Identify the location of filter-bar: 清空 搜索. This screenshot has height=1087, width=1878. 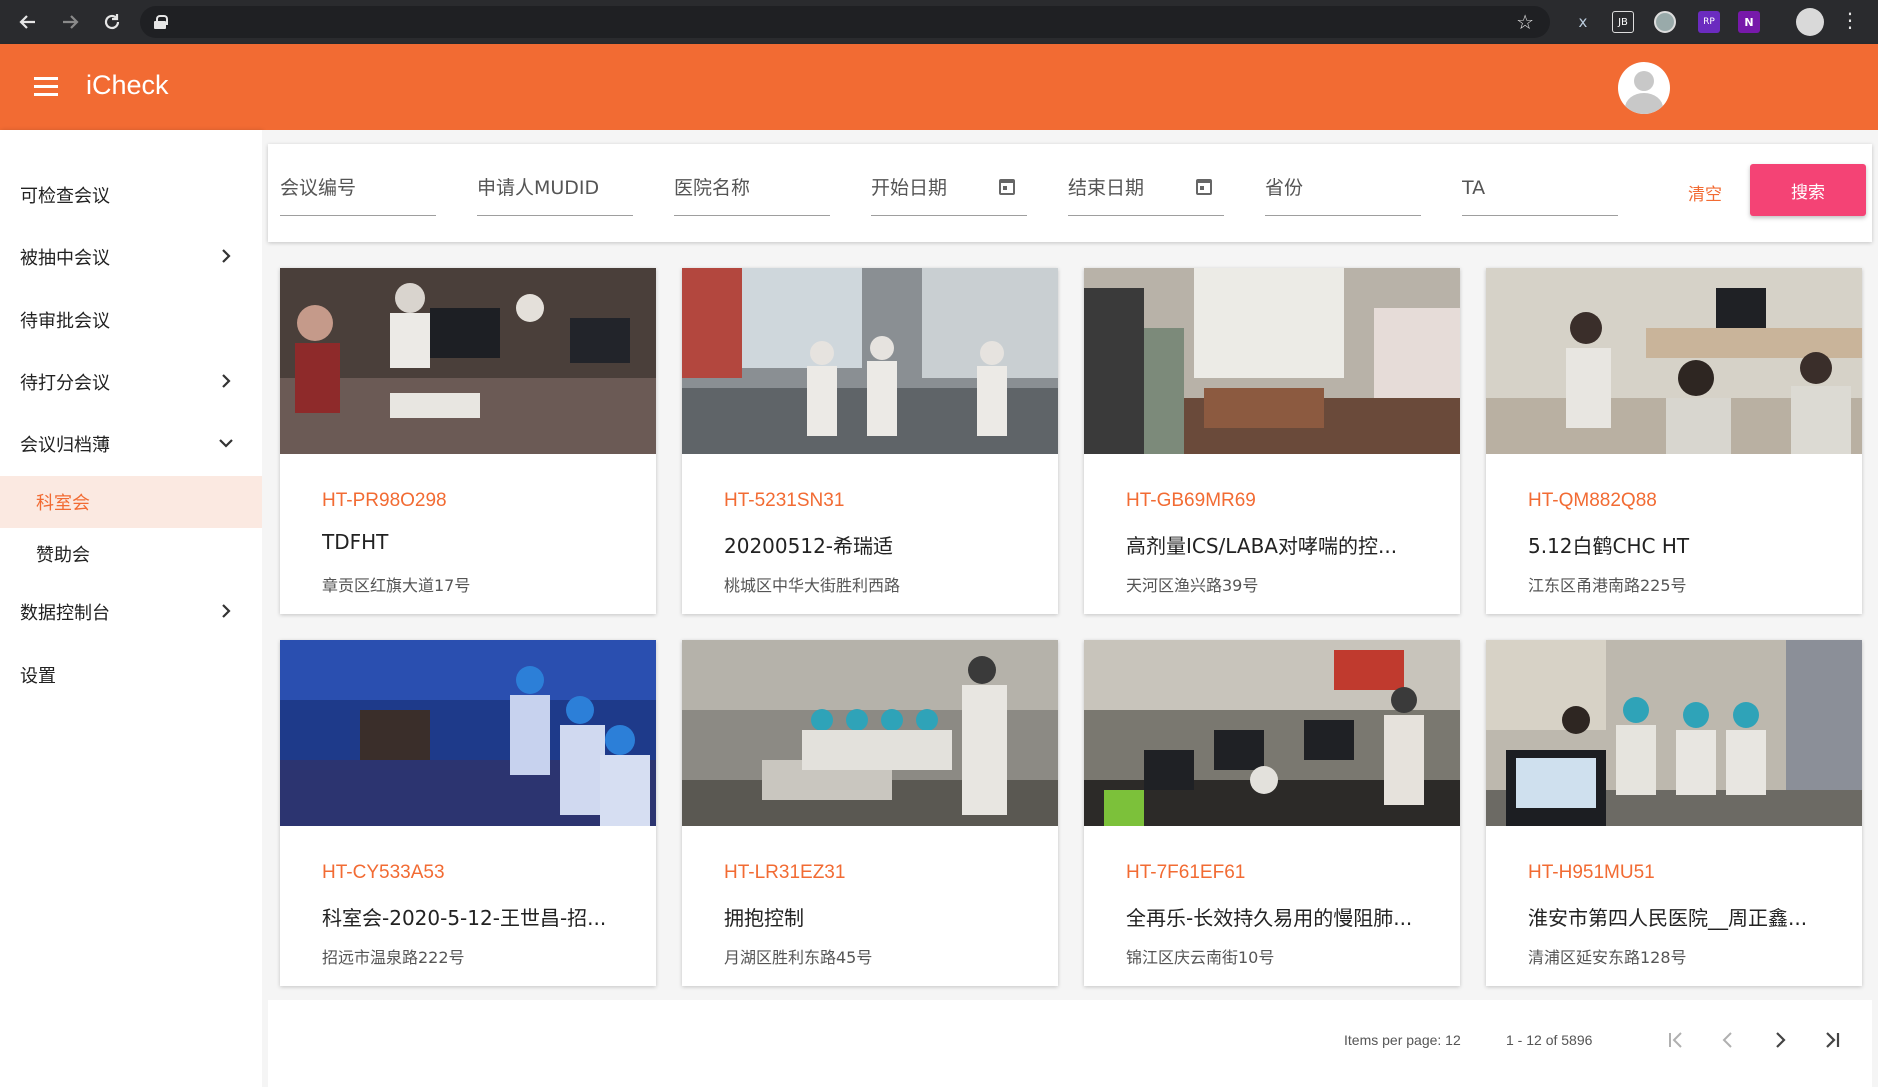
(1070, 193).